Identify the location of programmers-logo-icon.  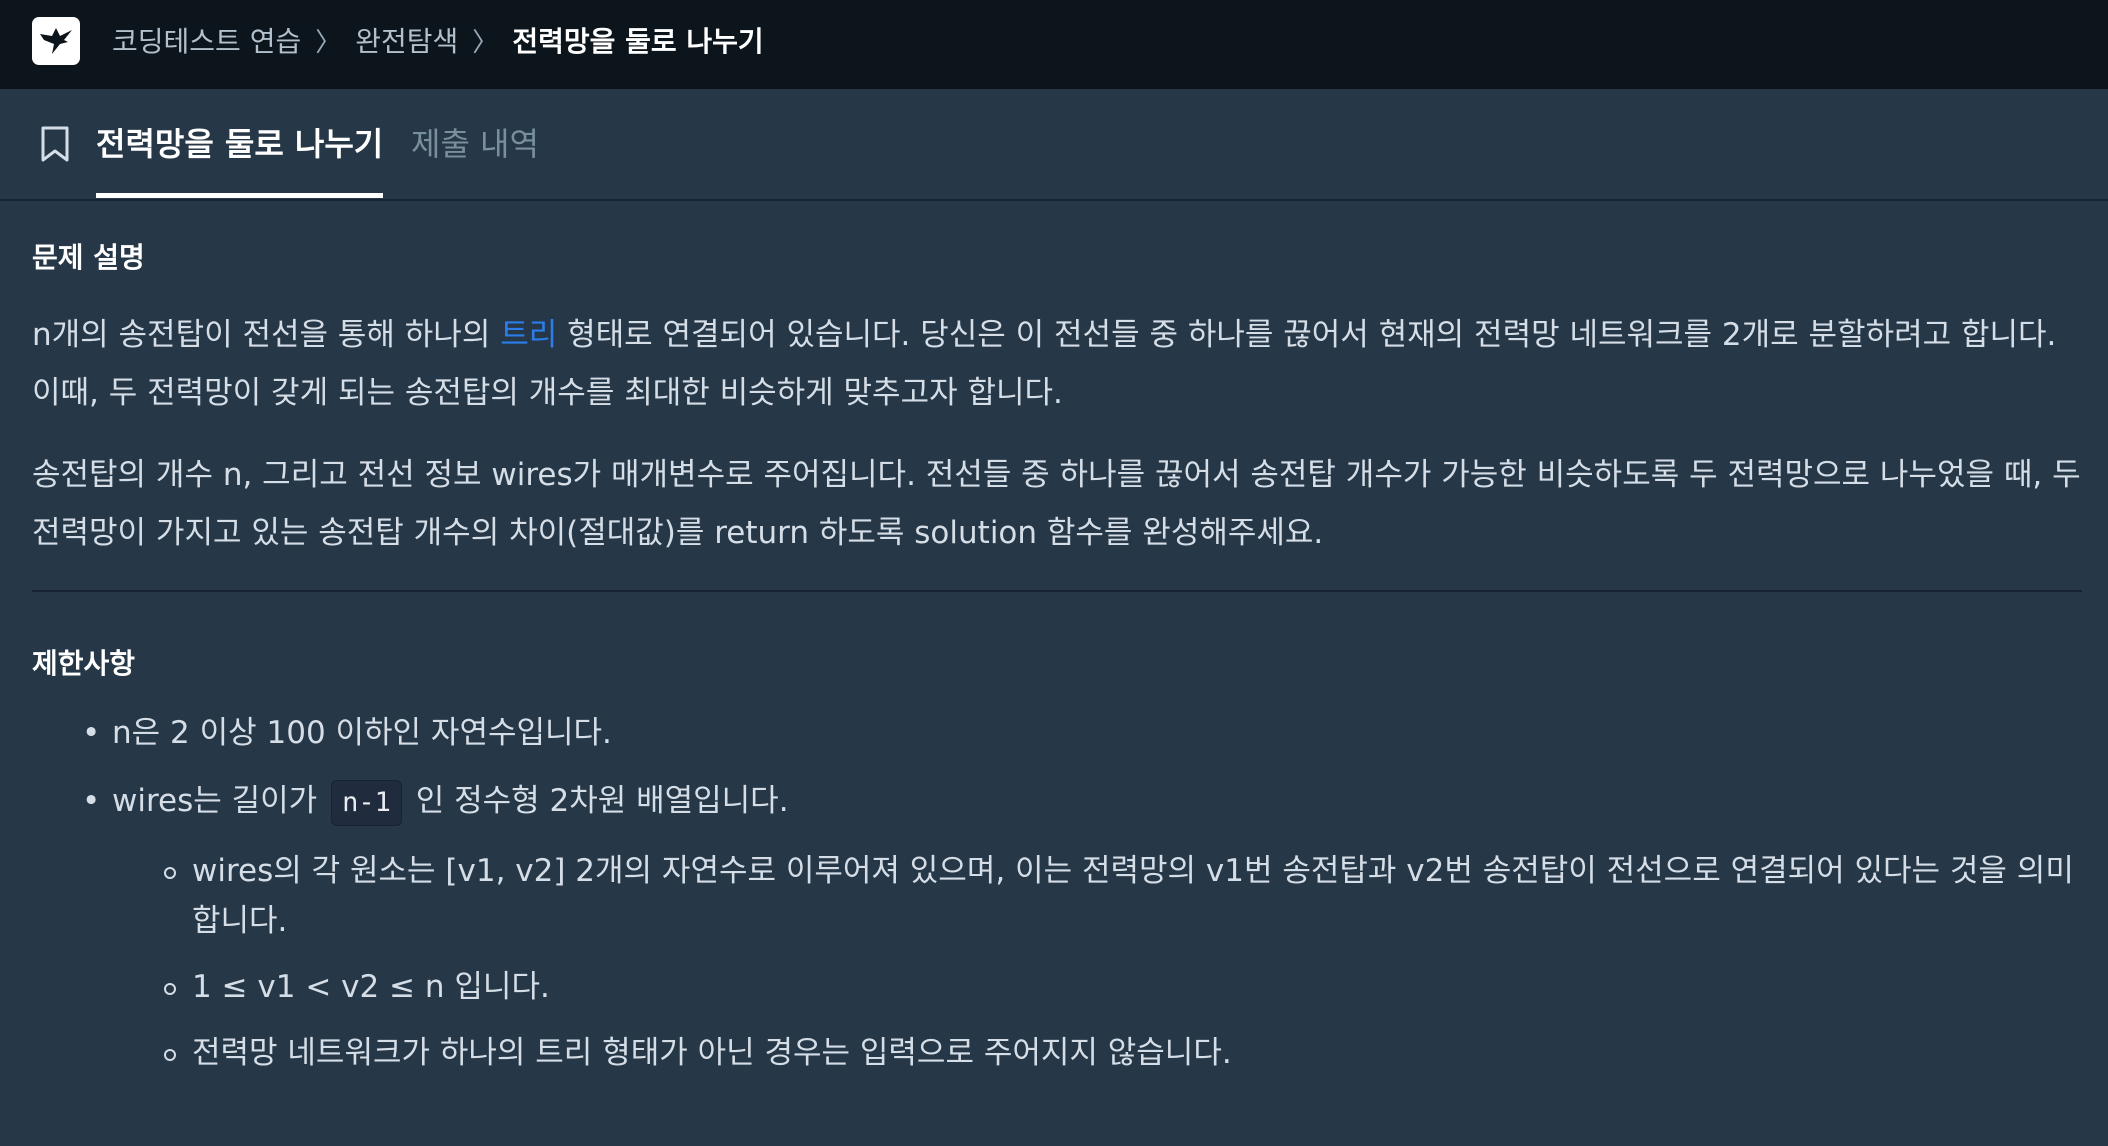
(56, 41).